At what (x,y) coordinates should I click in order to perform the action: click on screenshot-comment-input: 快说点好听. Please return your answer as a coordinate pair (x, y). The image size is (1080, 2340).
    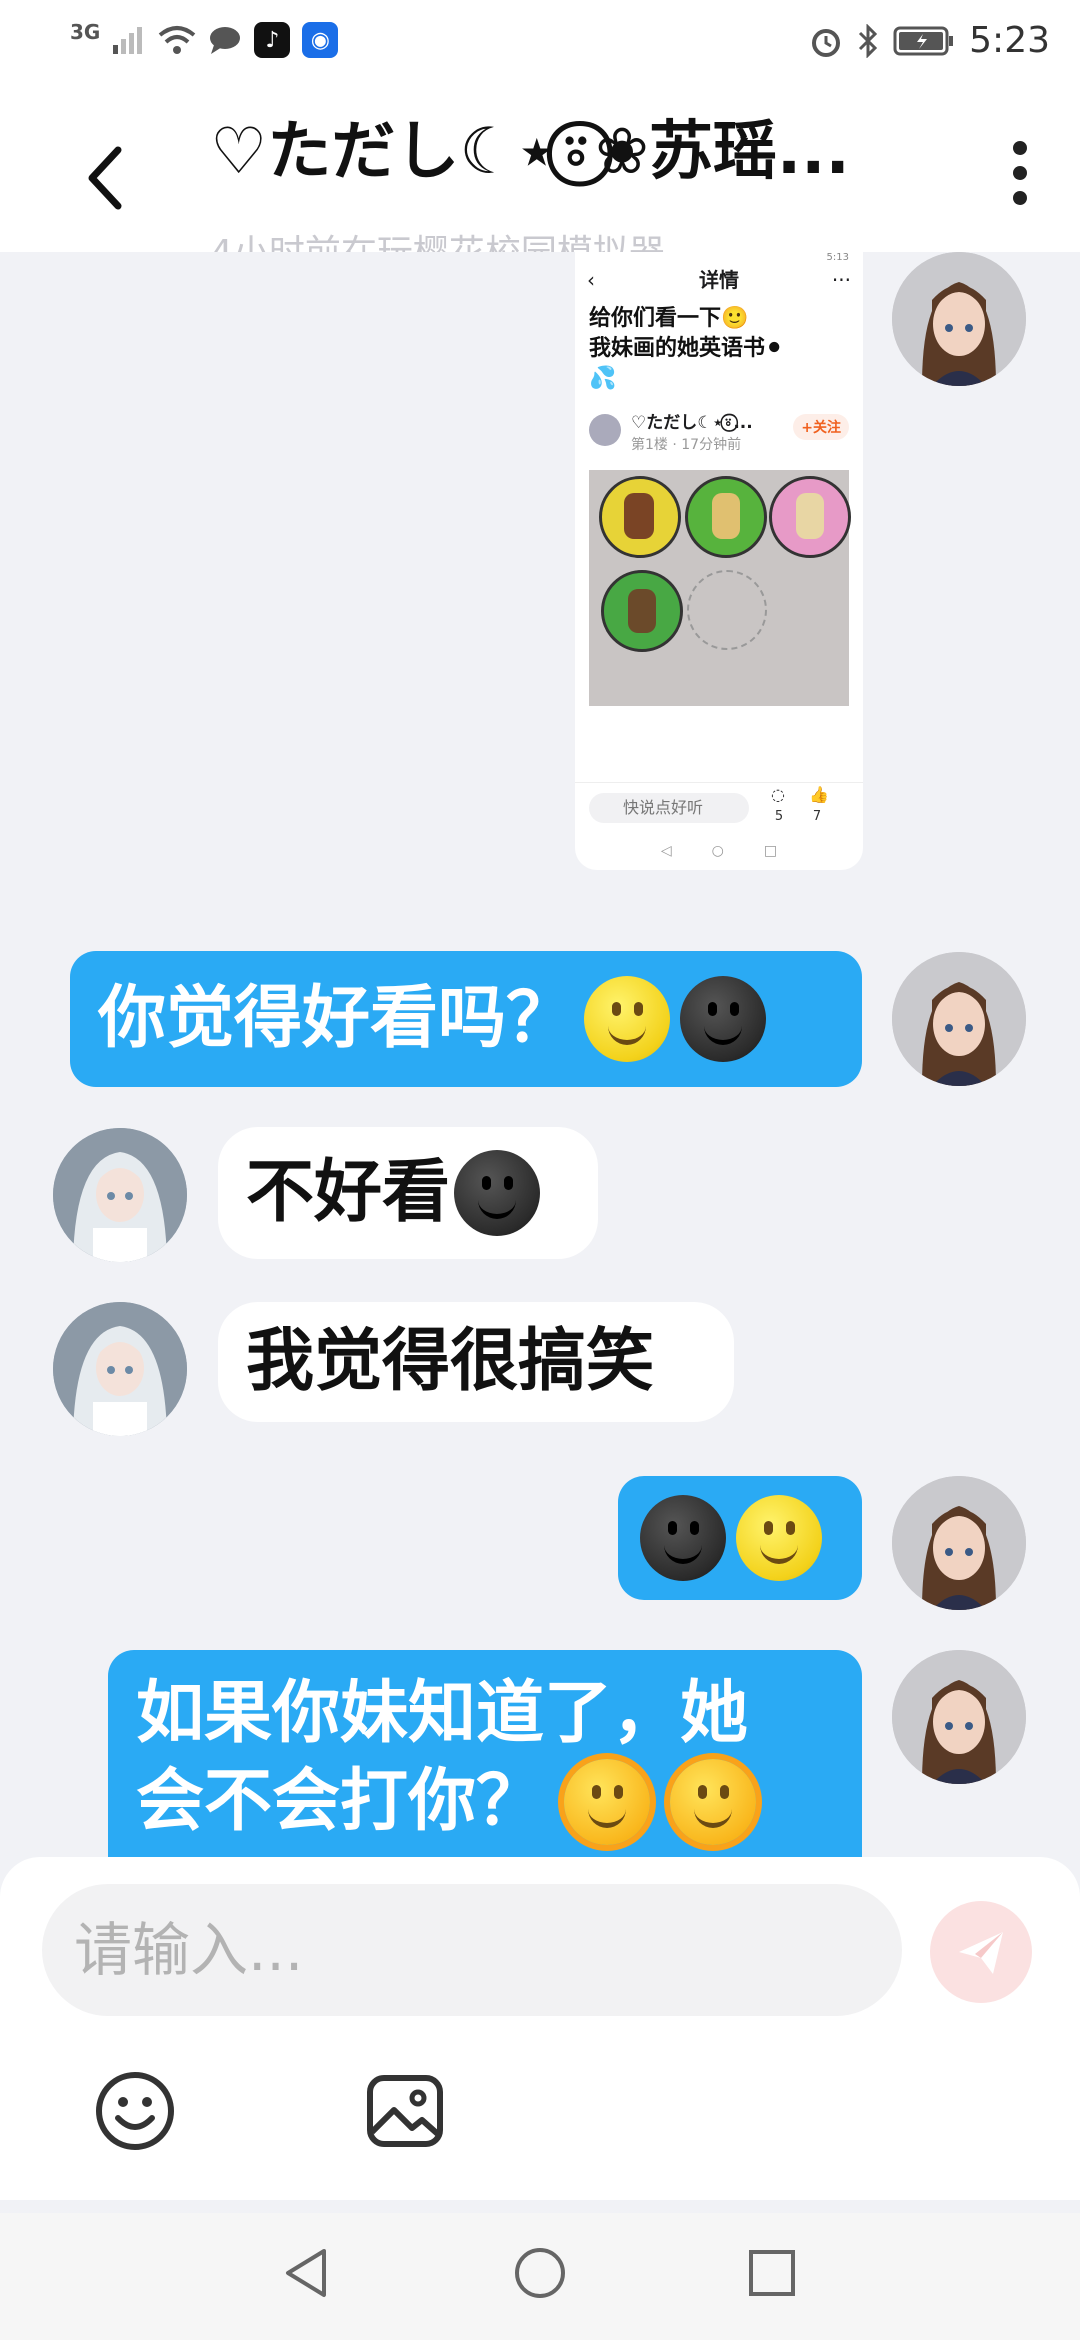
    Looking at the image, I should click on (669, 808).